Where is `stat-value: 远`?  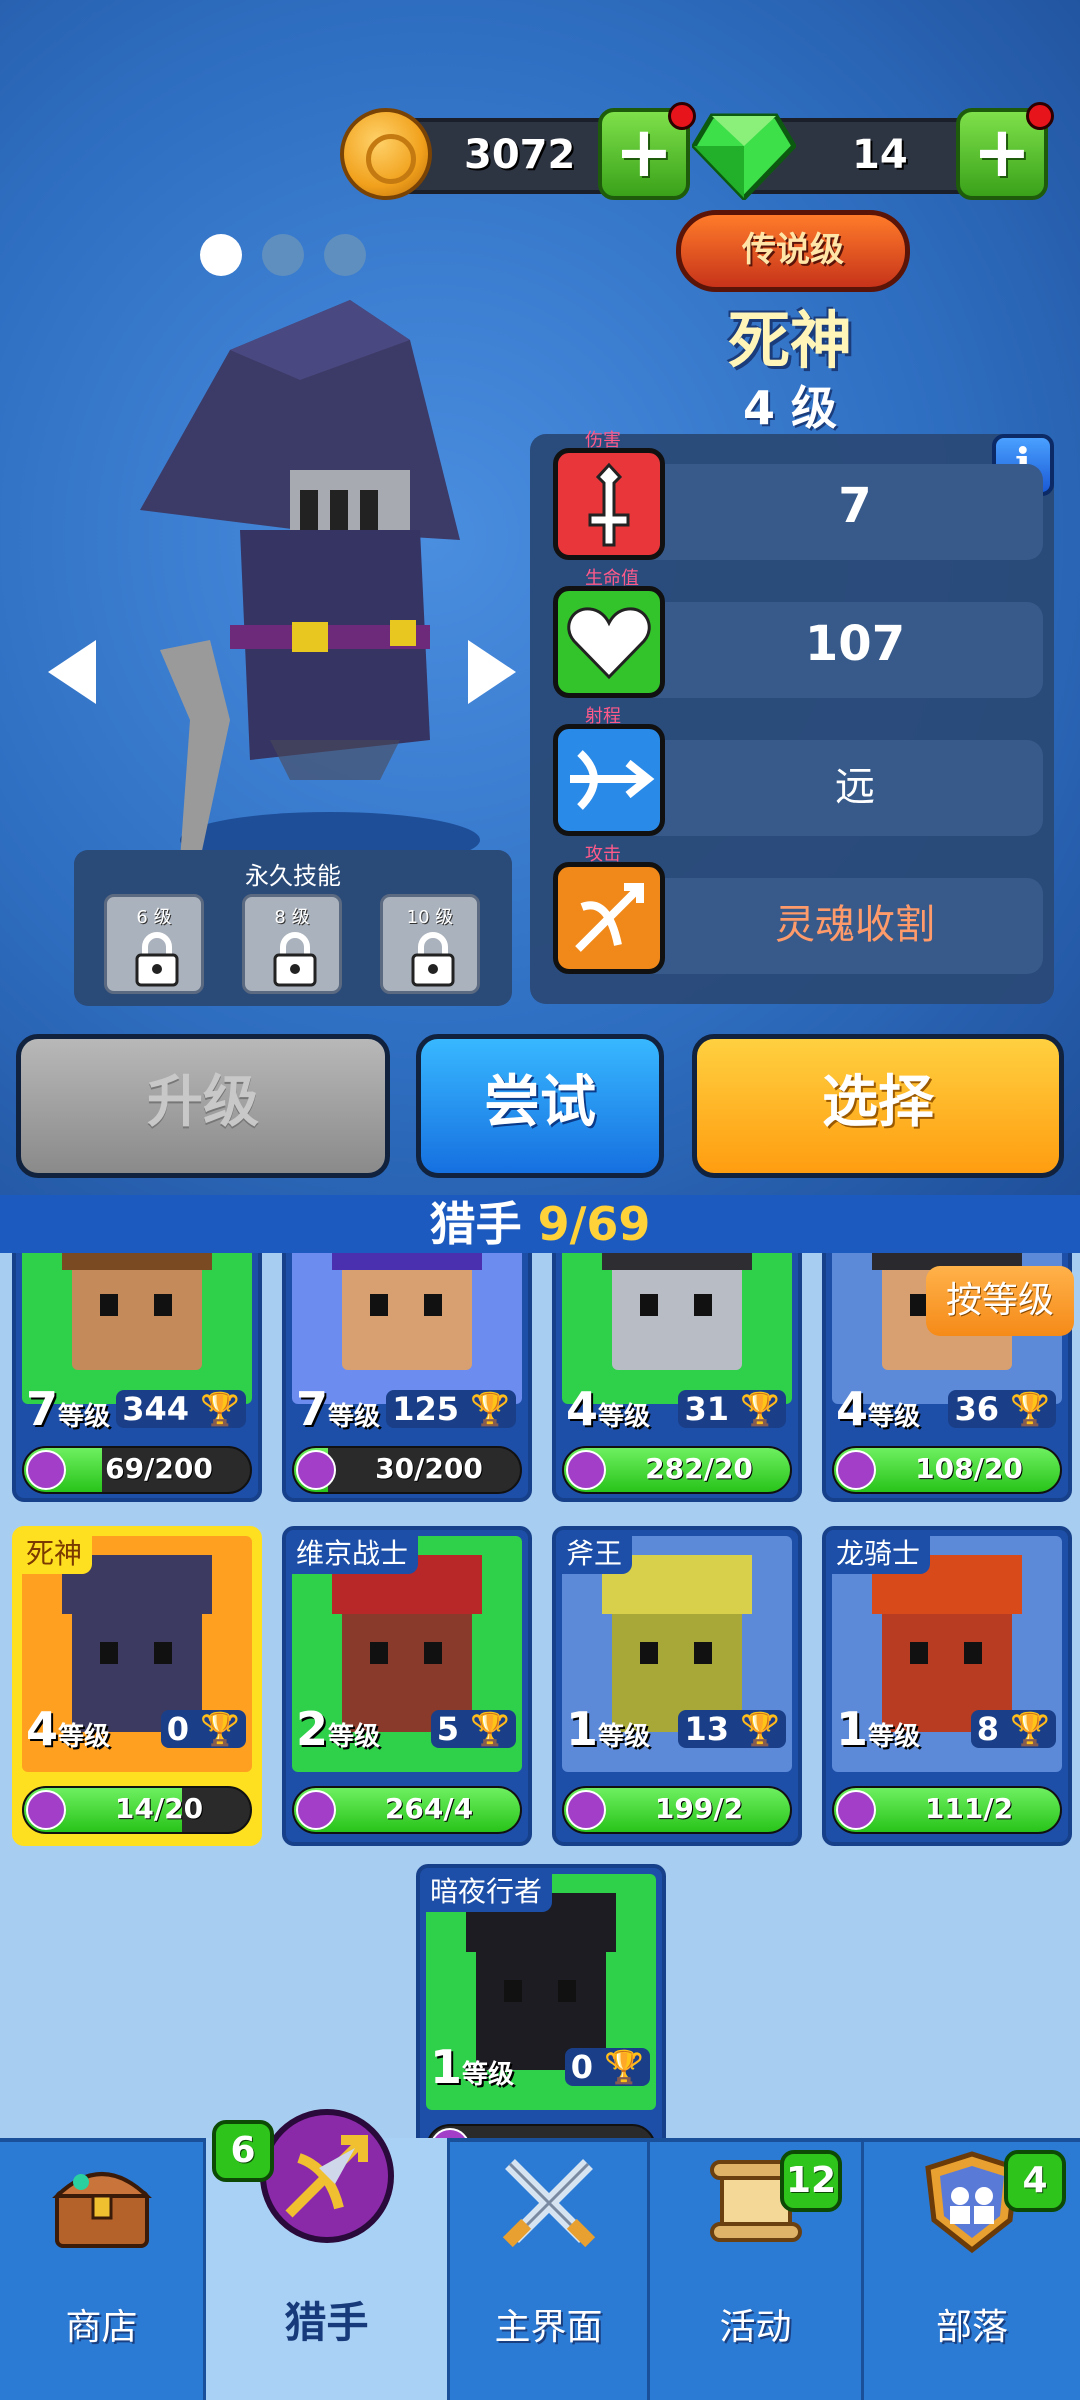
stat-value: 远 is located at coordinates (855, 787).